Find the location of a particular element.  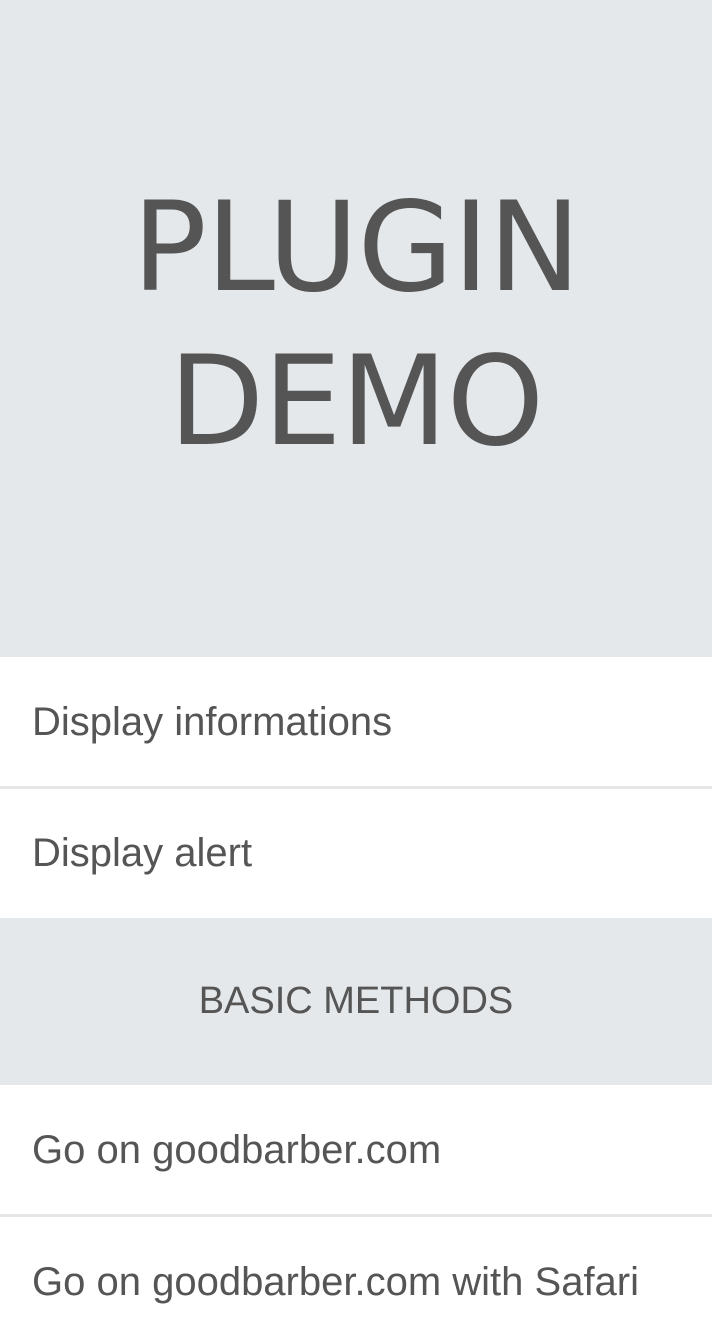

list-item-display-alert: Display alert is located at coordinates (356, 853).